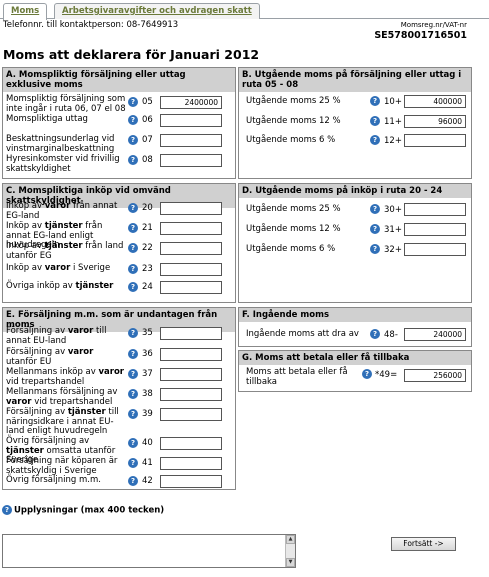 The height and width of the screenshot is (577, 489). Describe the element at coordinates (290, 539) in the screenshot. I see `scroll-up-icon: ▲` at that location.